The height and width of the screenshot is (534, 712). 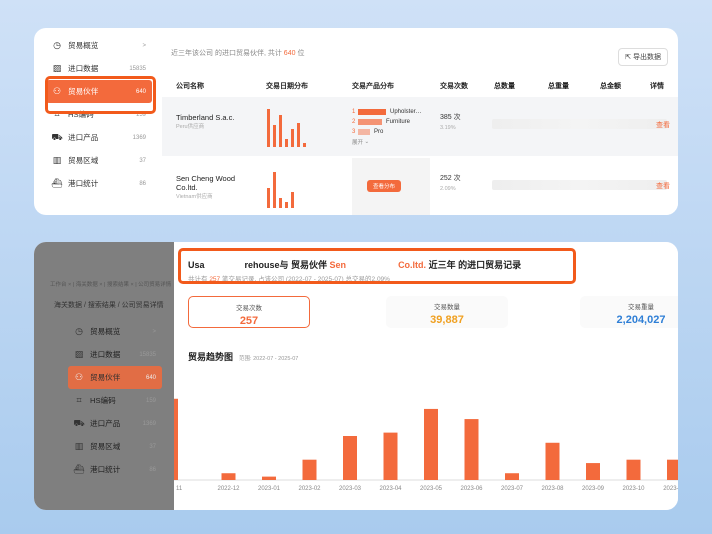 I want to click on x-tick-label: 2023-06, so click(x=471, y=489).